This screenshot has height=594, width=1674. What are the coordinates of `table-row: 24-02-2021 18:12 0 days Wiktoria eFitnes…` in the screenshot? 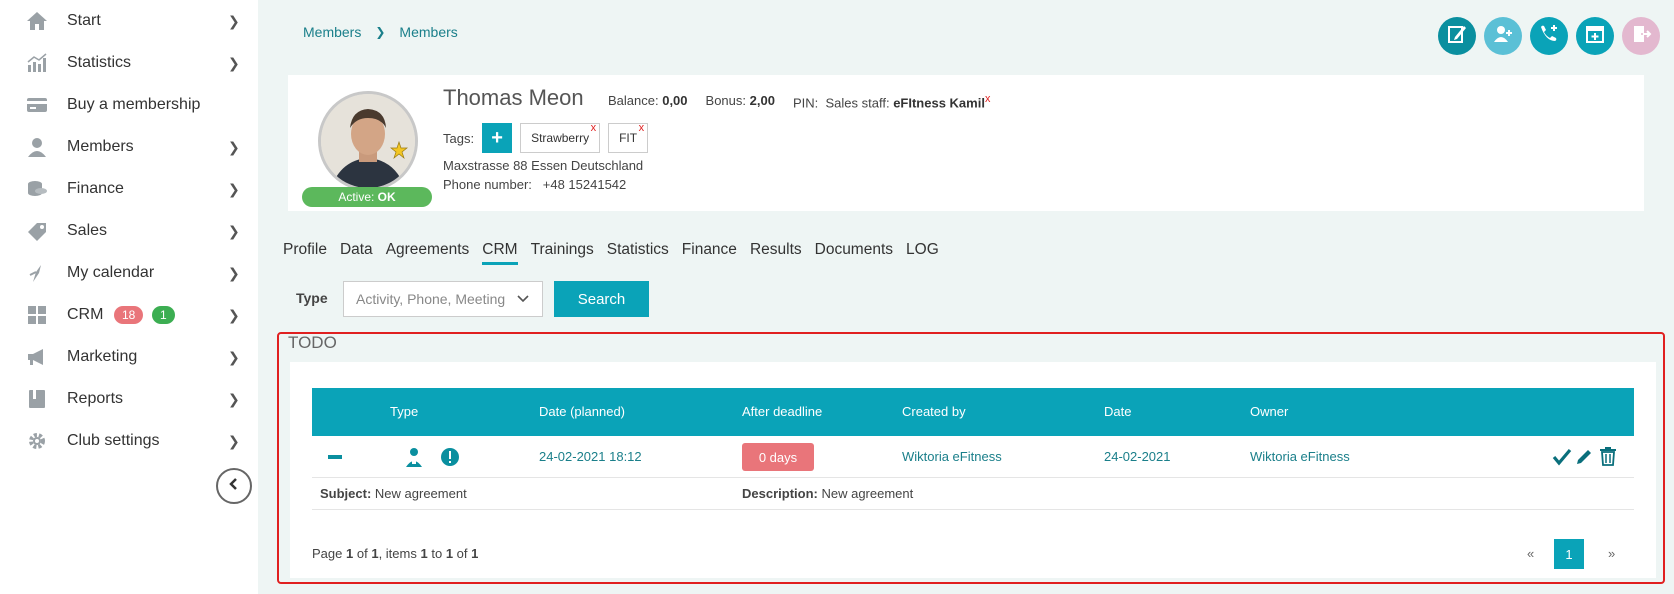 It's located at (973, 457).